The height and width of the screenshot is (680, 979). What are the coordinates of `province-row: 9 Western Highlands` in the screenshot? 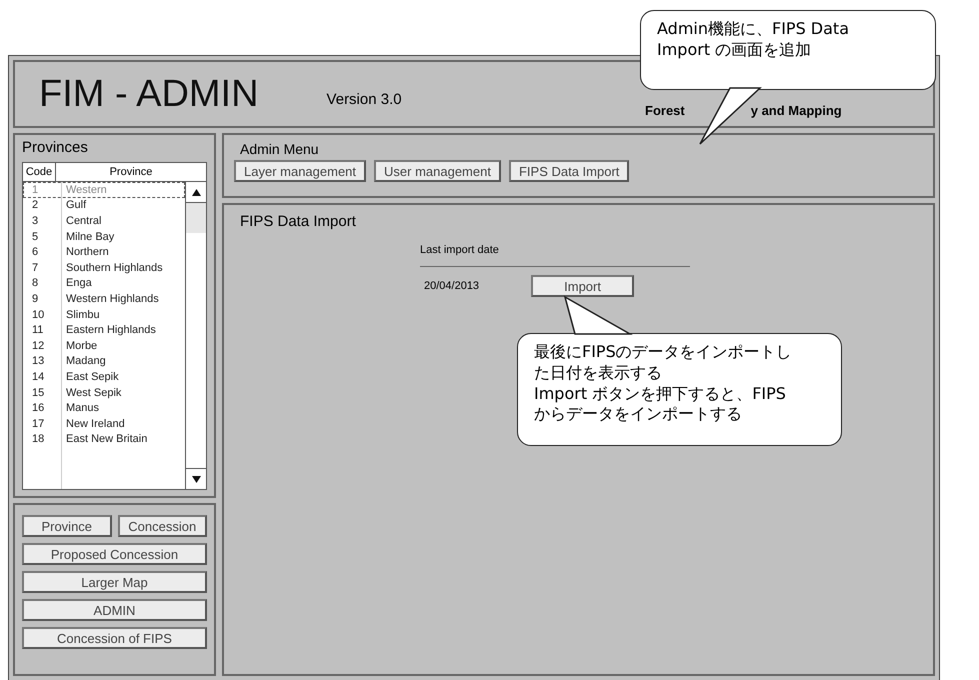 It's located at (104, 299).